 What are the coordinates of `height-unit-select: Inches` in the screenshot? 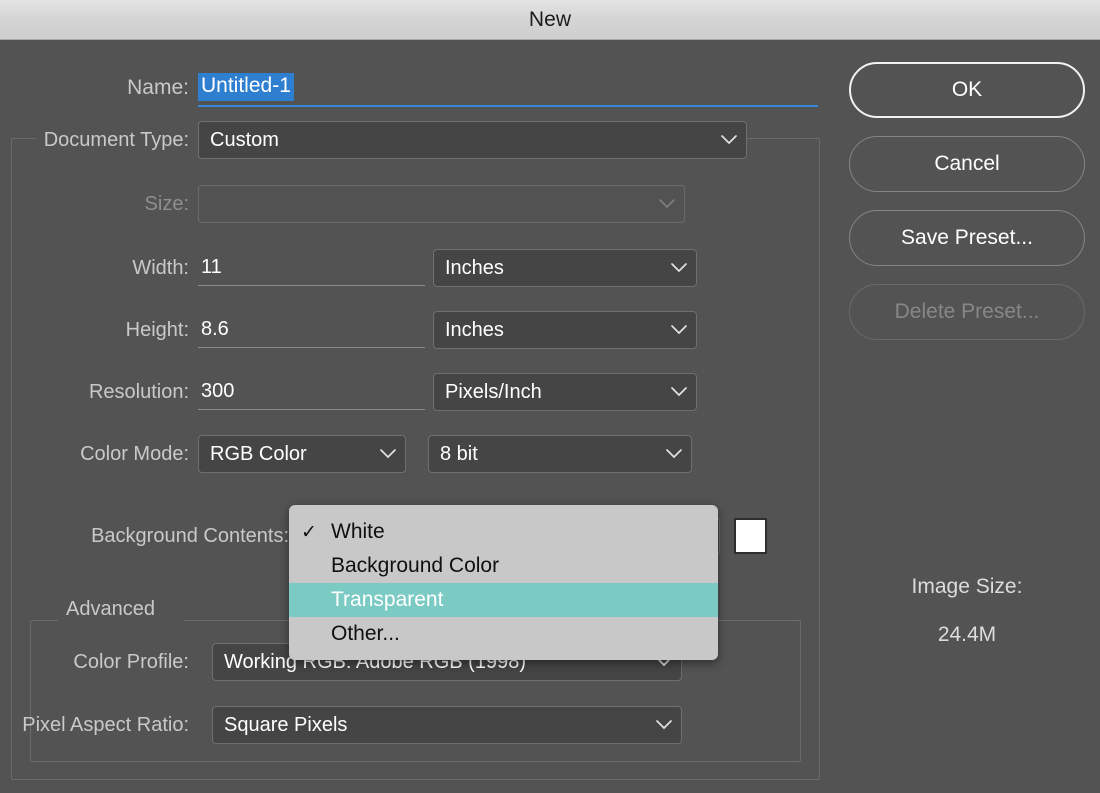 It's located at (565, 330).